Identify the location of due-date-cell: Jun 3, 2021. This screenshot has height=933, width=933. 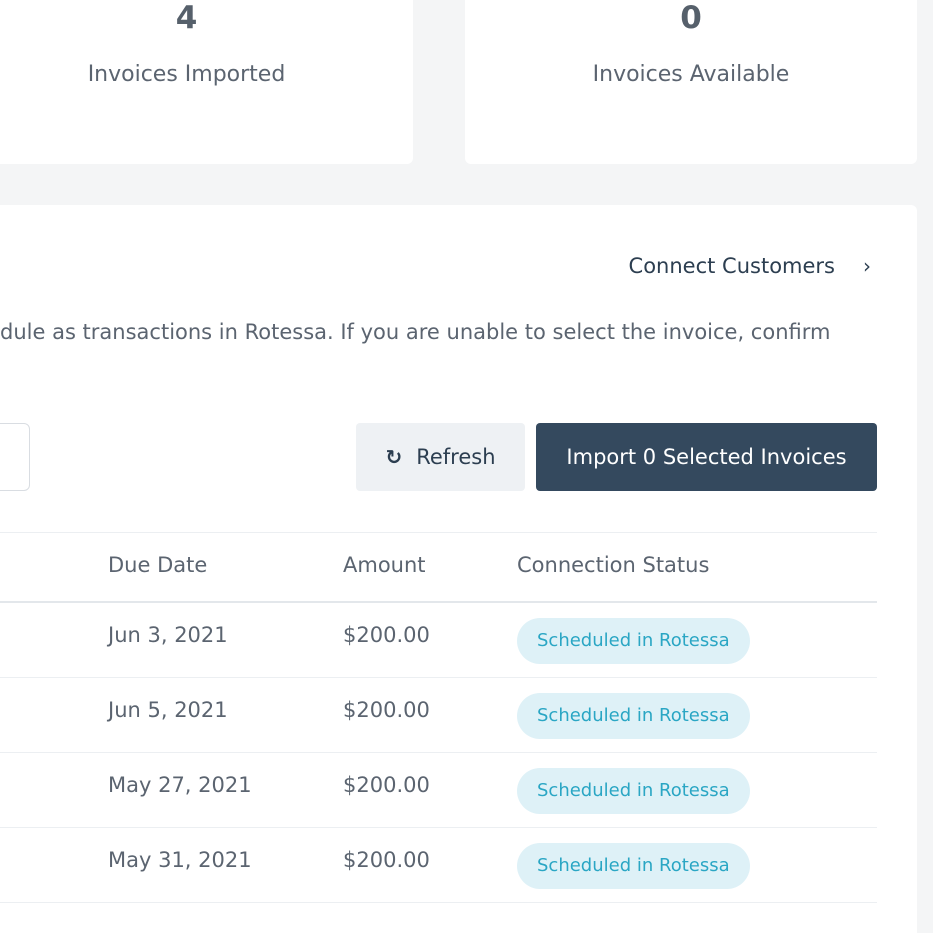
(168, 635).